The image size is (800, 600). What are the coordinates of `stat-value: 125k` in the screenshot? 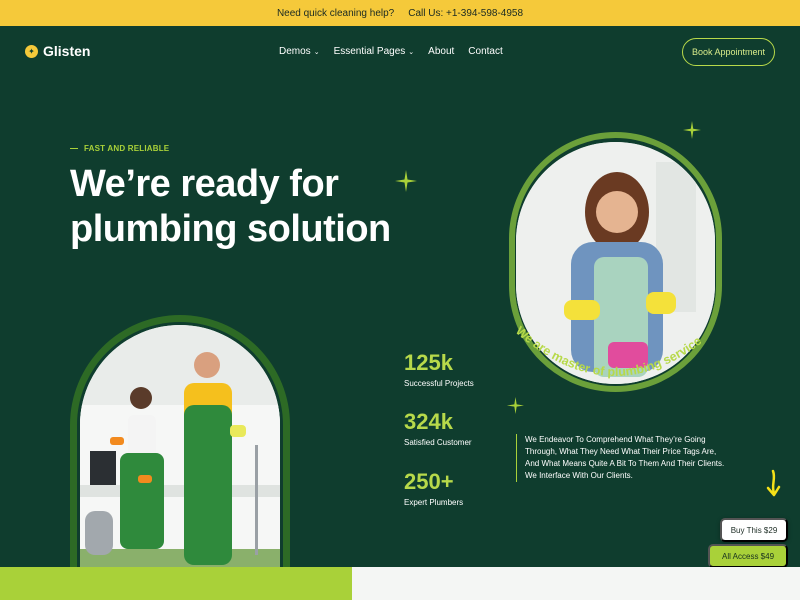 It's located at (428, 362).